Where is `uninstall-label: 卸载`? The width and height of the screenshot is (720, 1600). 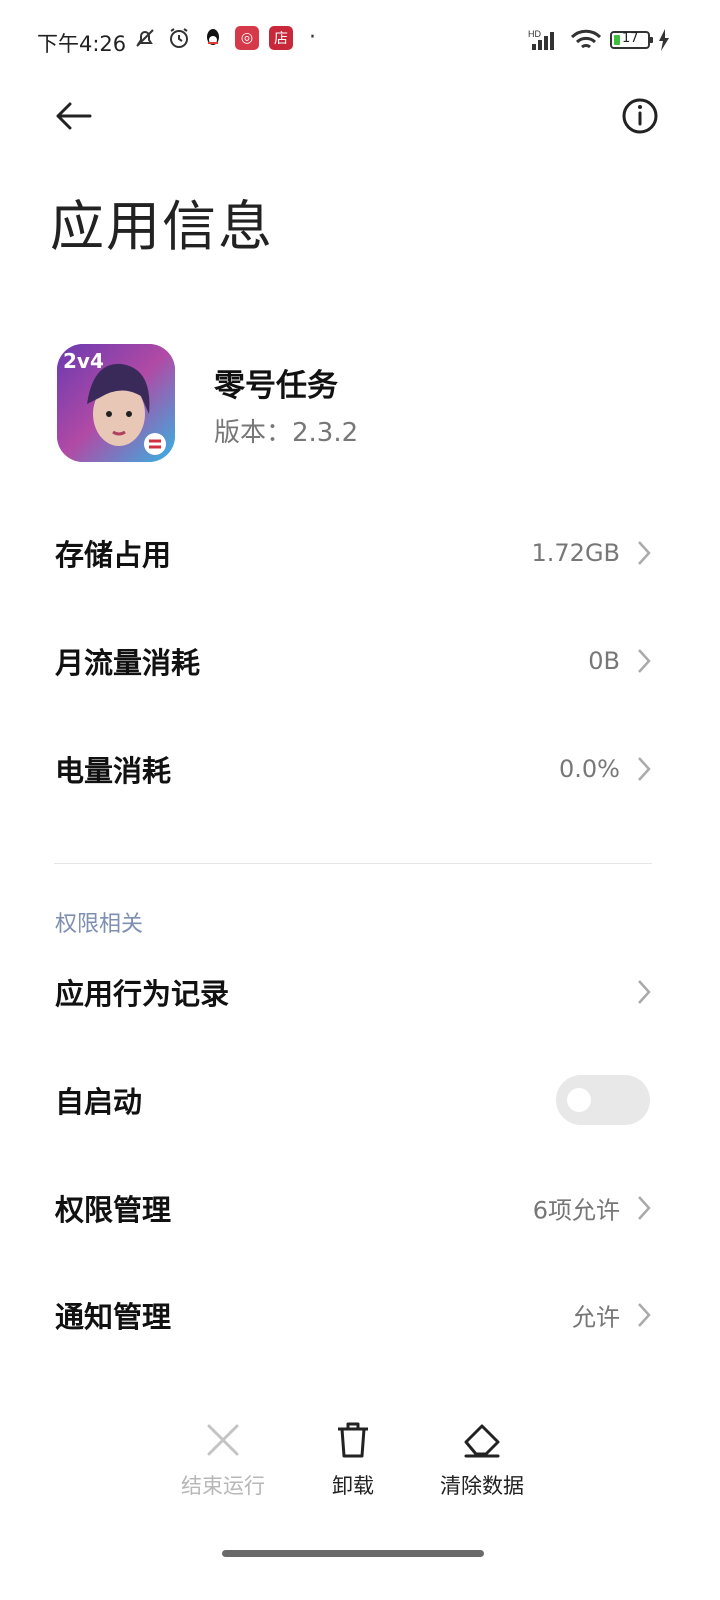 uninstall-label: 卸载 is located at coordinates (353, 1486).